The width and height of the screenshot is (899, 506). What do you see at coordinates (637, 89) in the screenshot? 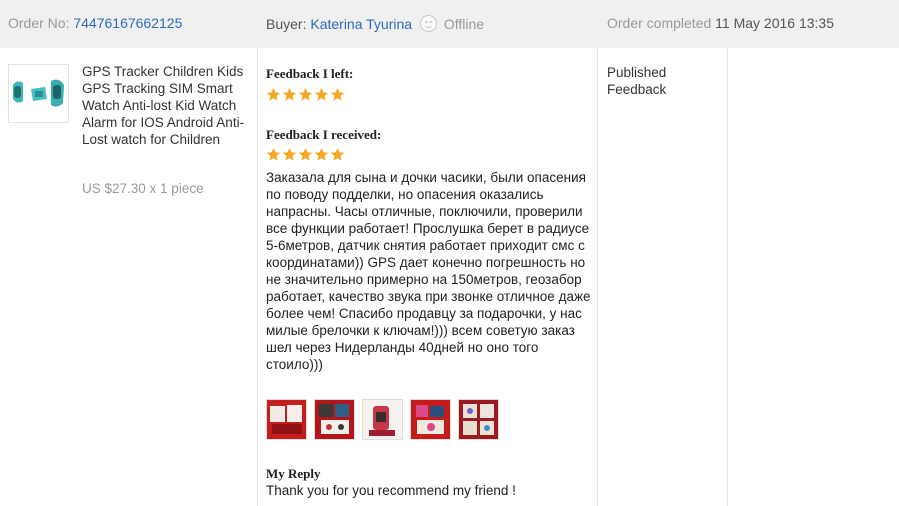
I see `feedback-status-line2: Feedback` at bounding box center [637, 89].